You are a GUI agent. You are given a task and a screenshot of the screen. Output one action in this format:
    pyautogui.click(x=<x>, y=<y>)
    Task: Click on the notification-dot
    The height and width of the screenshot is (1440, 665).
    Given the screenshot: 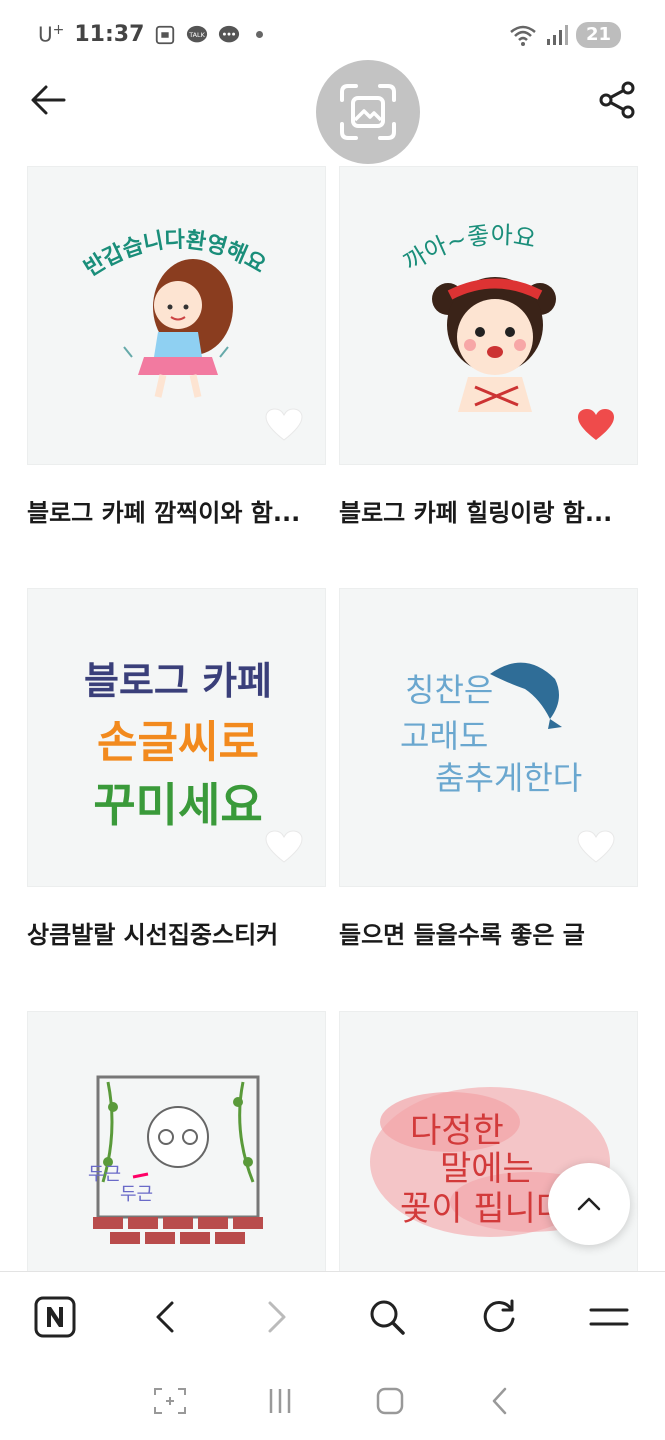 What is the action you would take?
    pyautogui.click(x=260, y=34)
    